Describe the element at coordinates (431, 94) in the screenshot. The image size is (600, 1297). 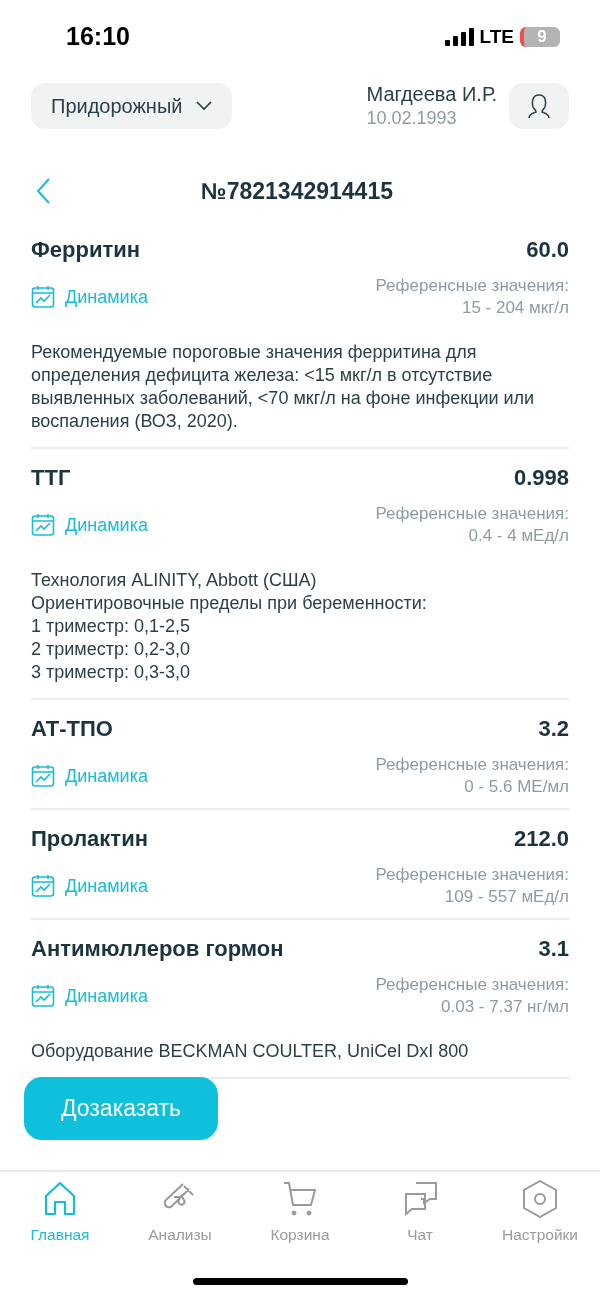
I see `patient-name: Магдеева И.Р.` at that location.